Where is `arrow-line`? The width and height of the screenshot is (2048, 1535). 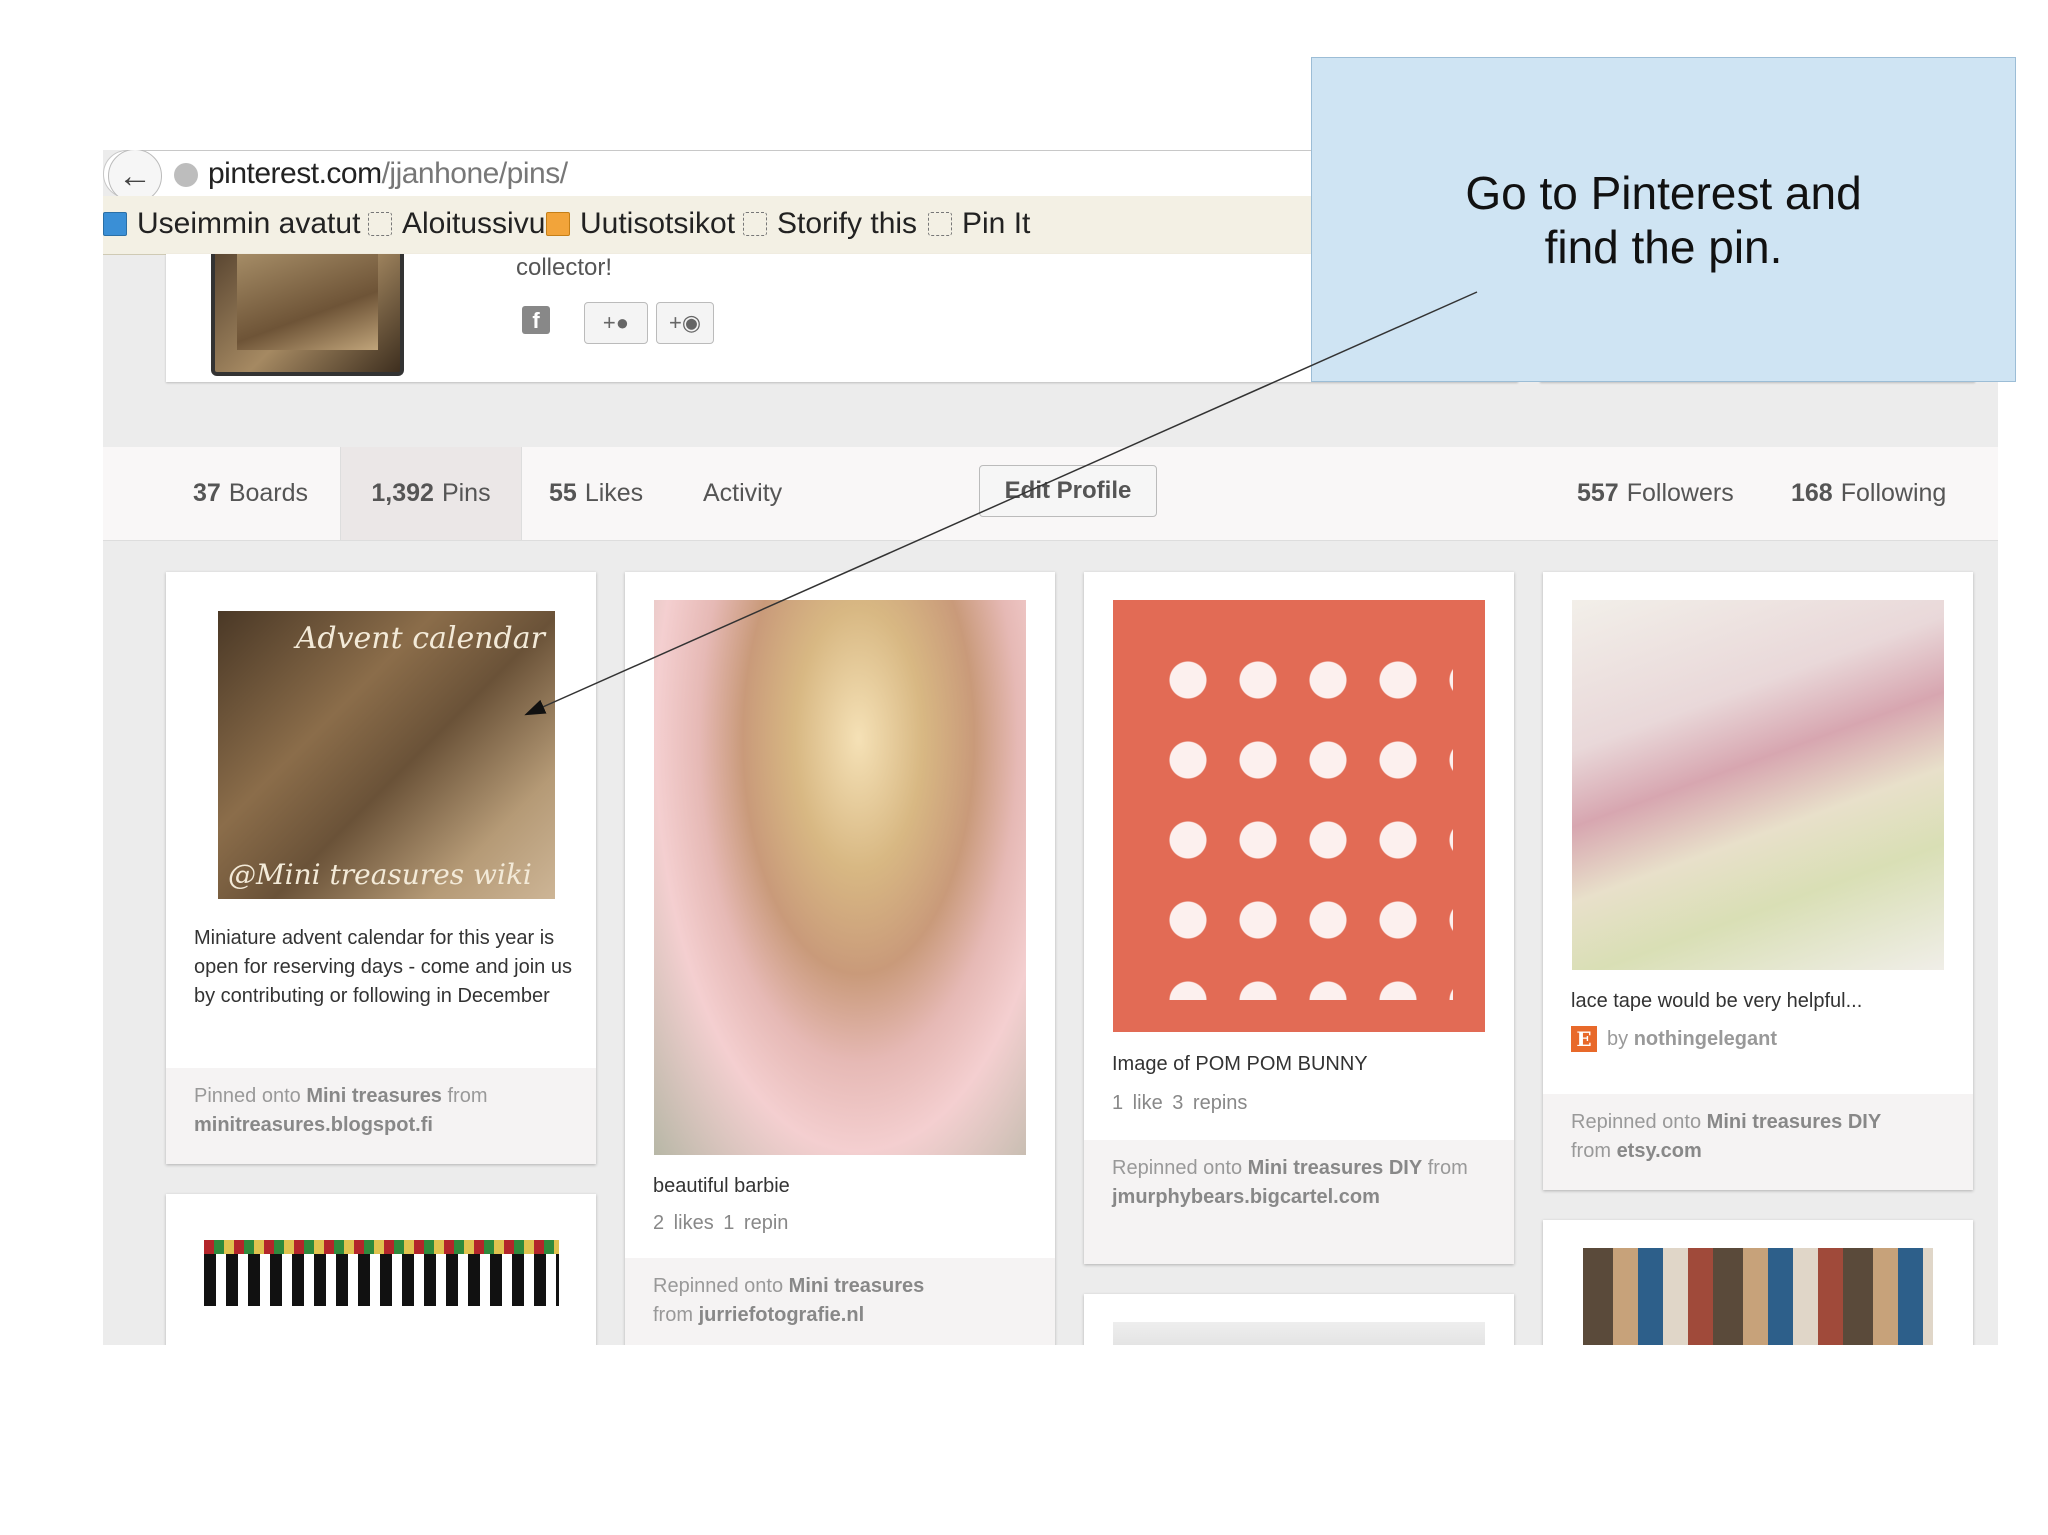
arrow-line is located at coordinates (1001, 503).